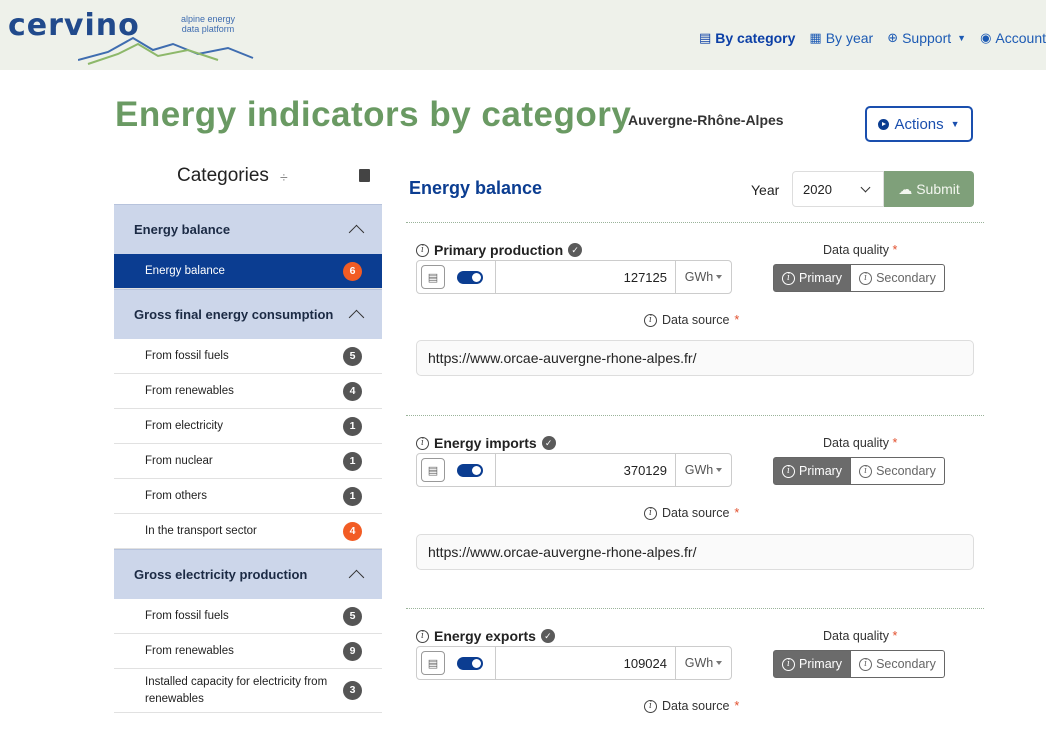 The height and width of the screenshot is (731, 1046). I want to click on nav-by-year: ▦ By year, so click(841, 38).